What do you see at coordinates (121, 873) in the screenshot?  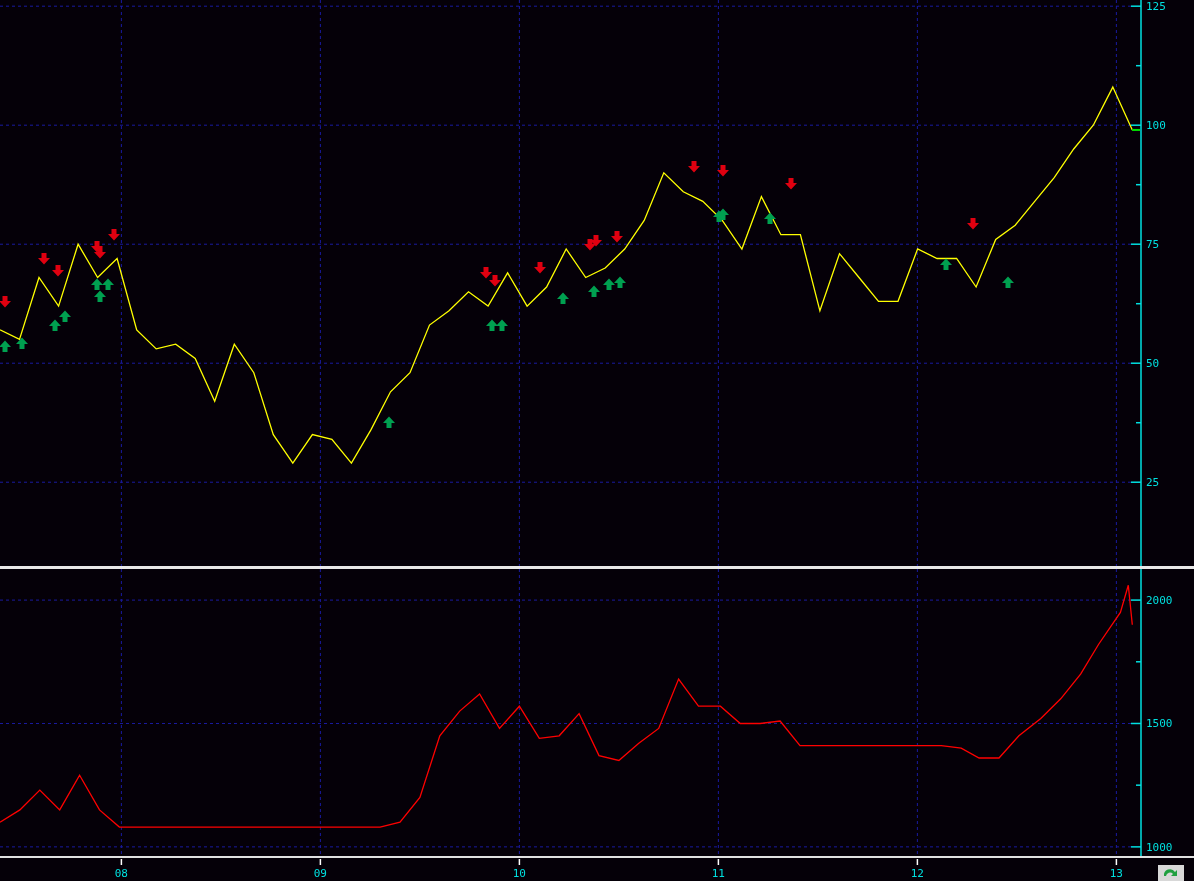 I see `axis-label: 08` at bounding box center [121, 873].